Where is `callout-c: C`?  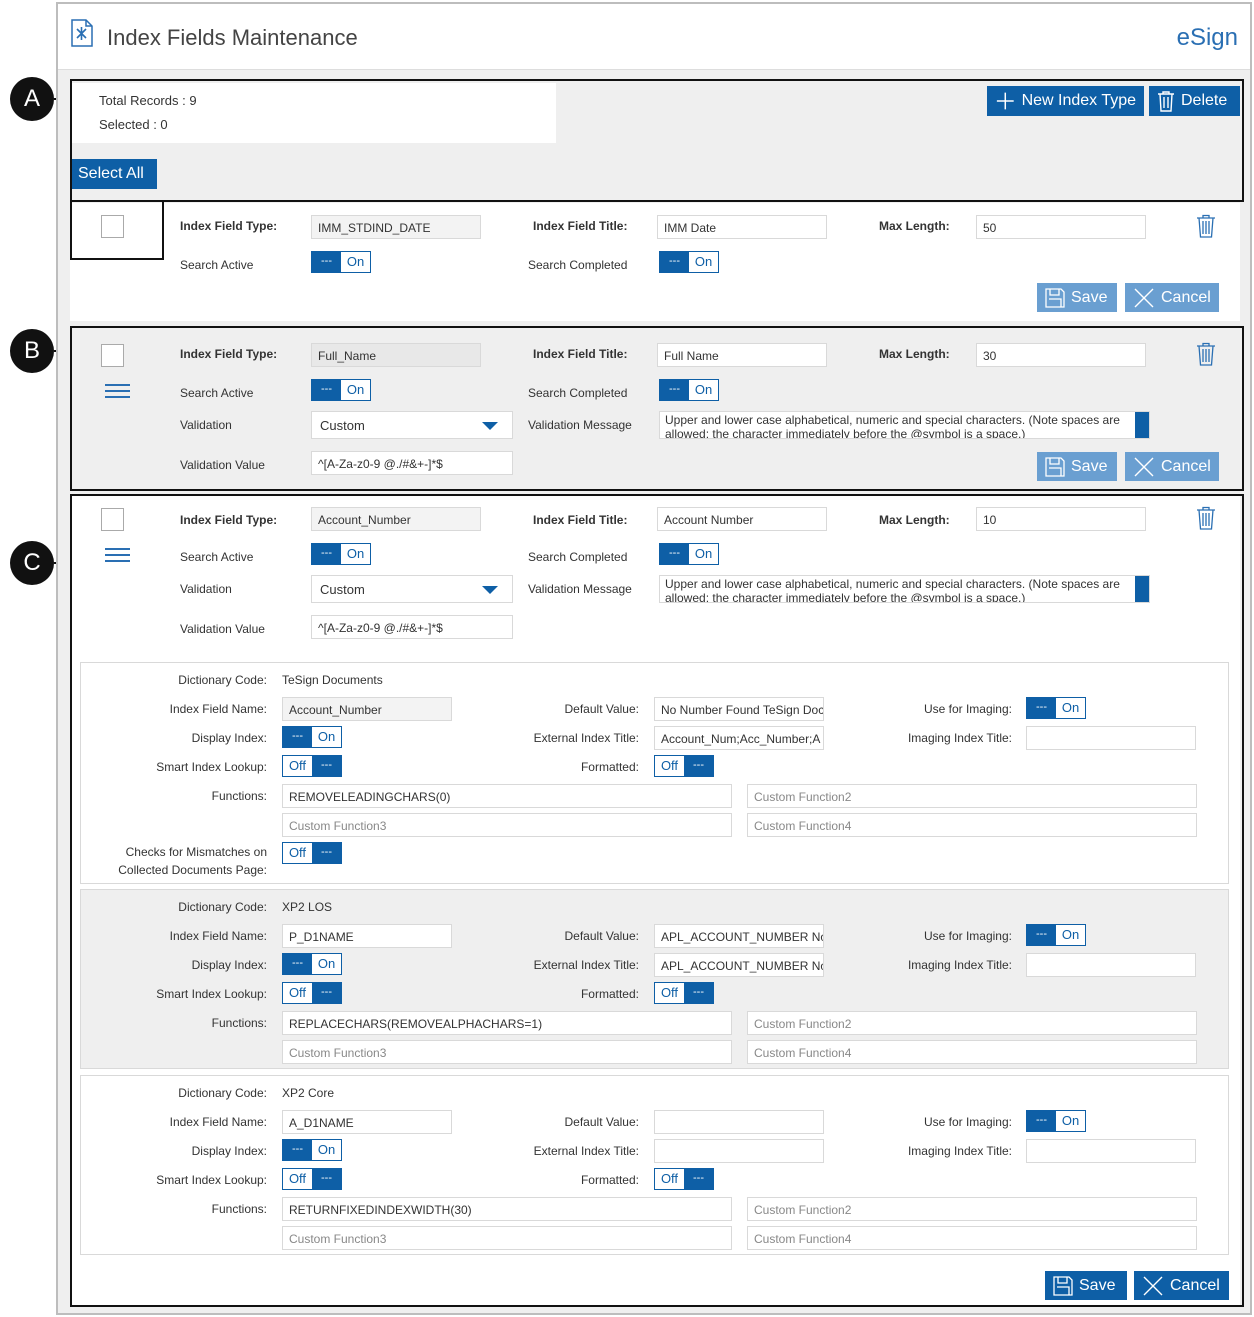
callout-c: C is located at coordinates (32, 563).